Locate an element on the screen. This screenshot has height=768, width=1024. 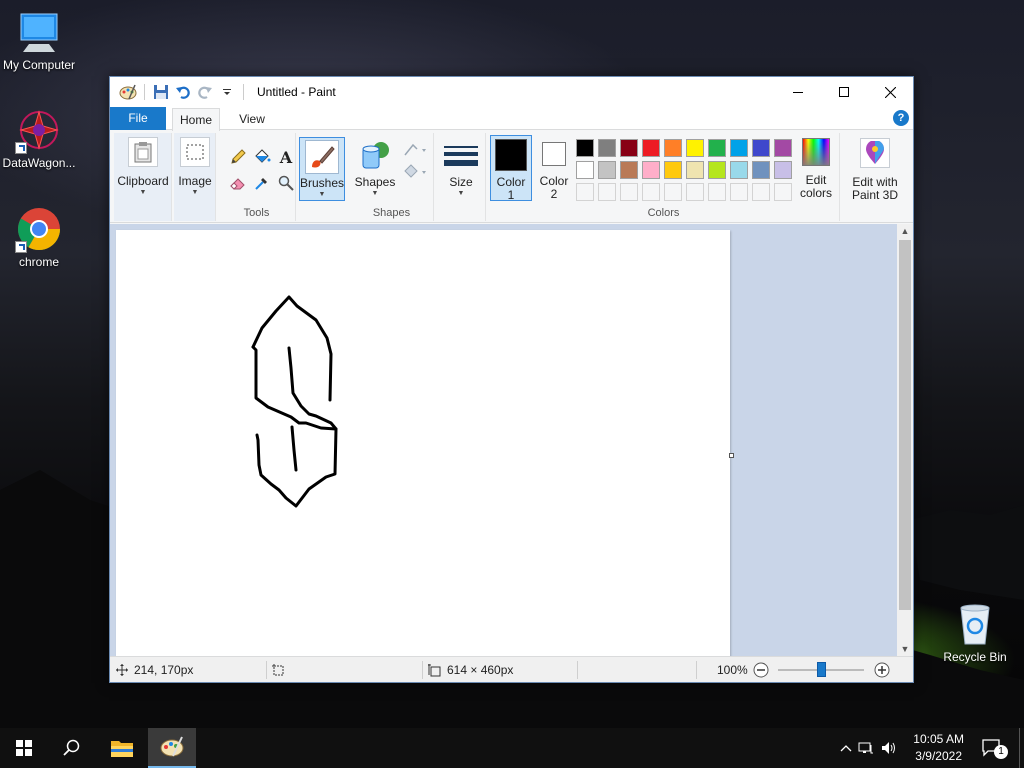
desktop-icon-label: My Computer is located at coordinates (39, 65).